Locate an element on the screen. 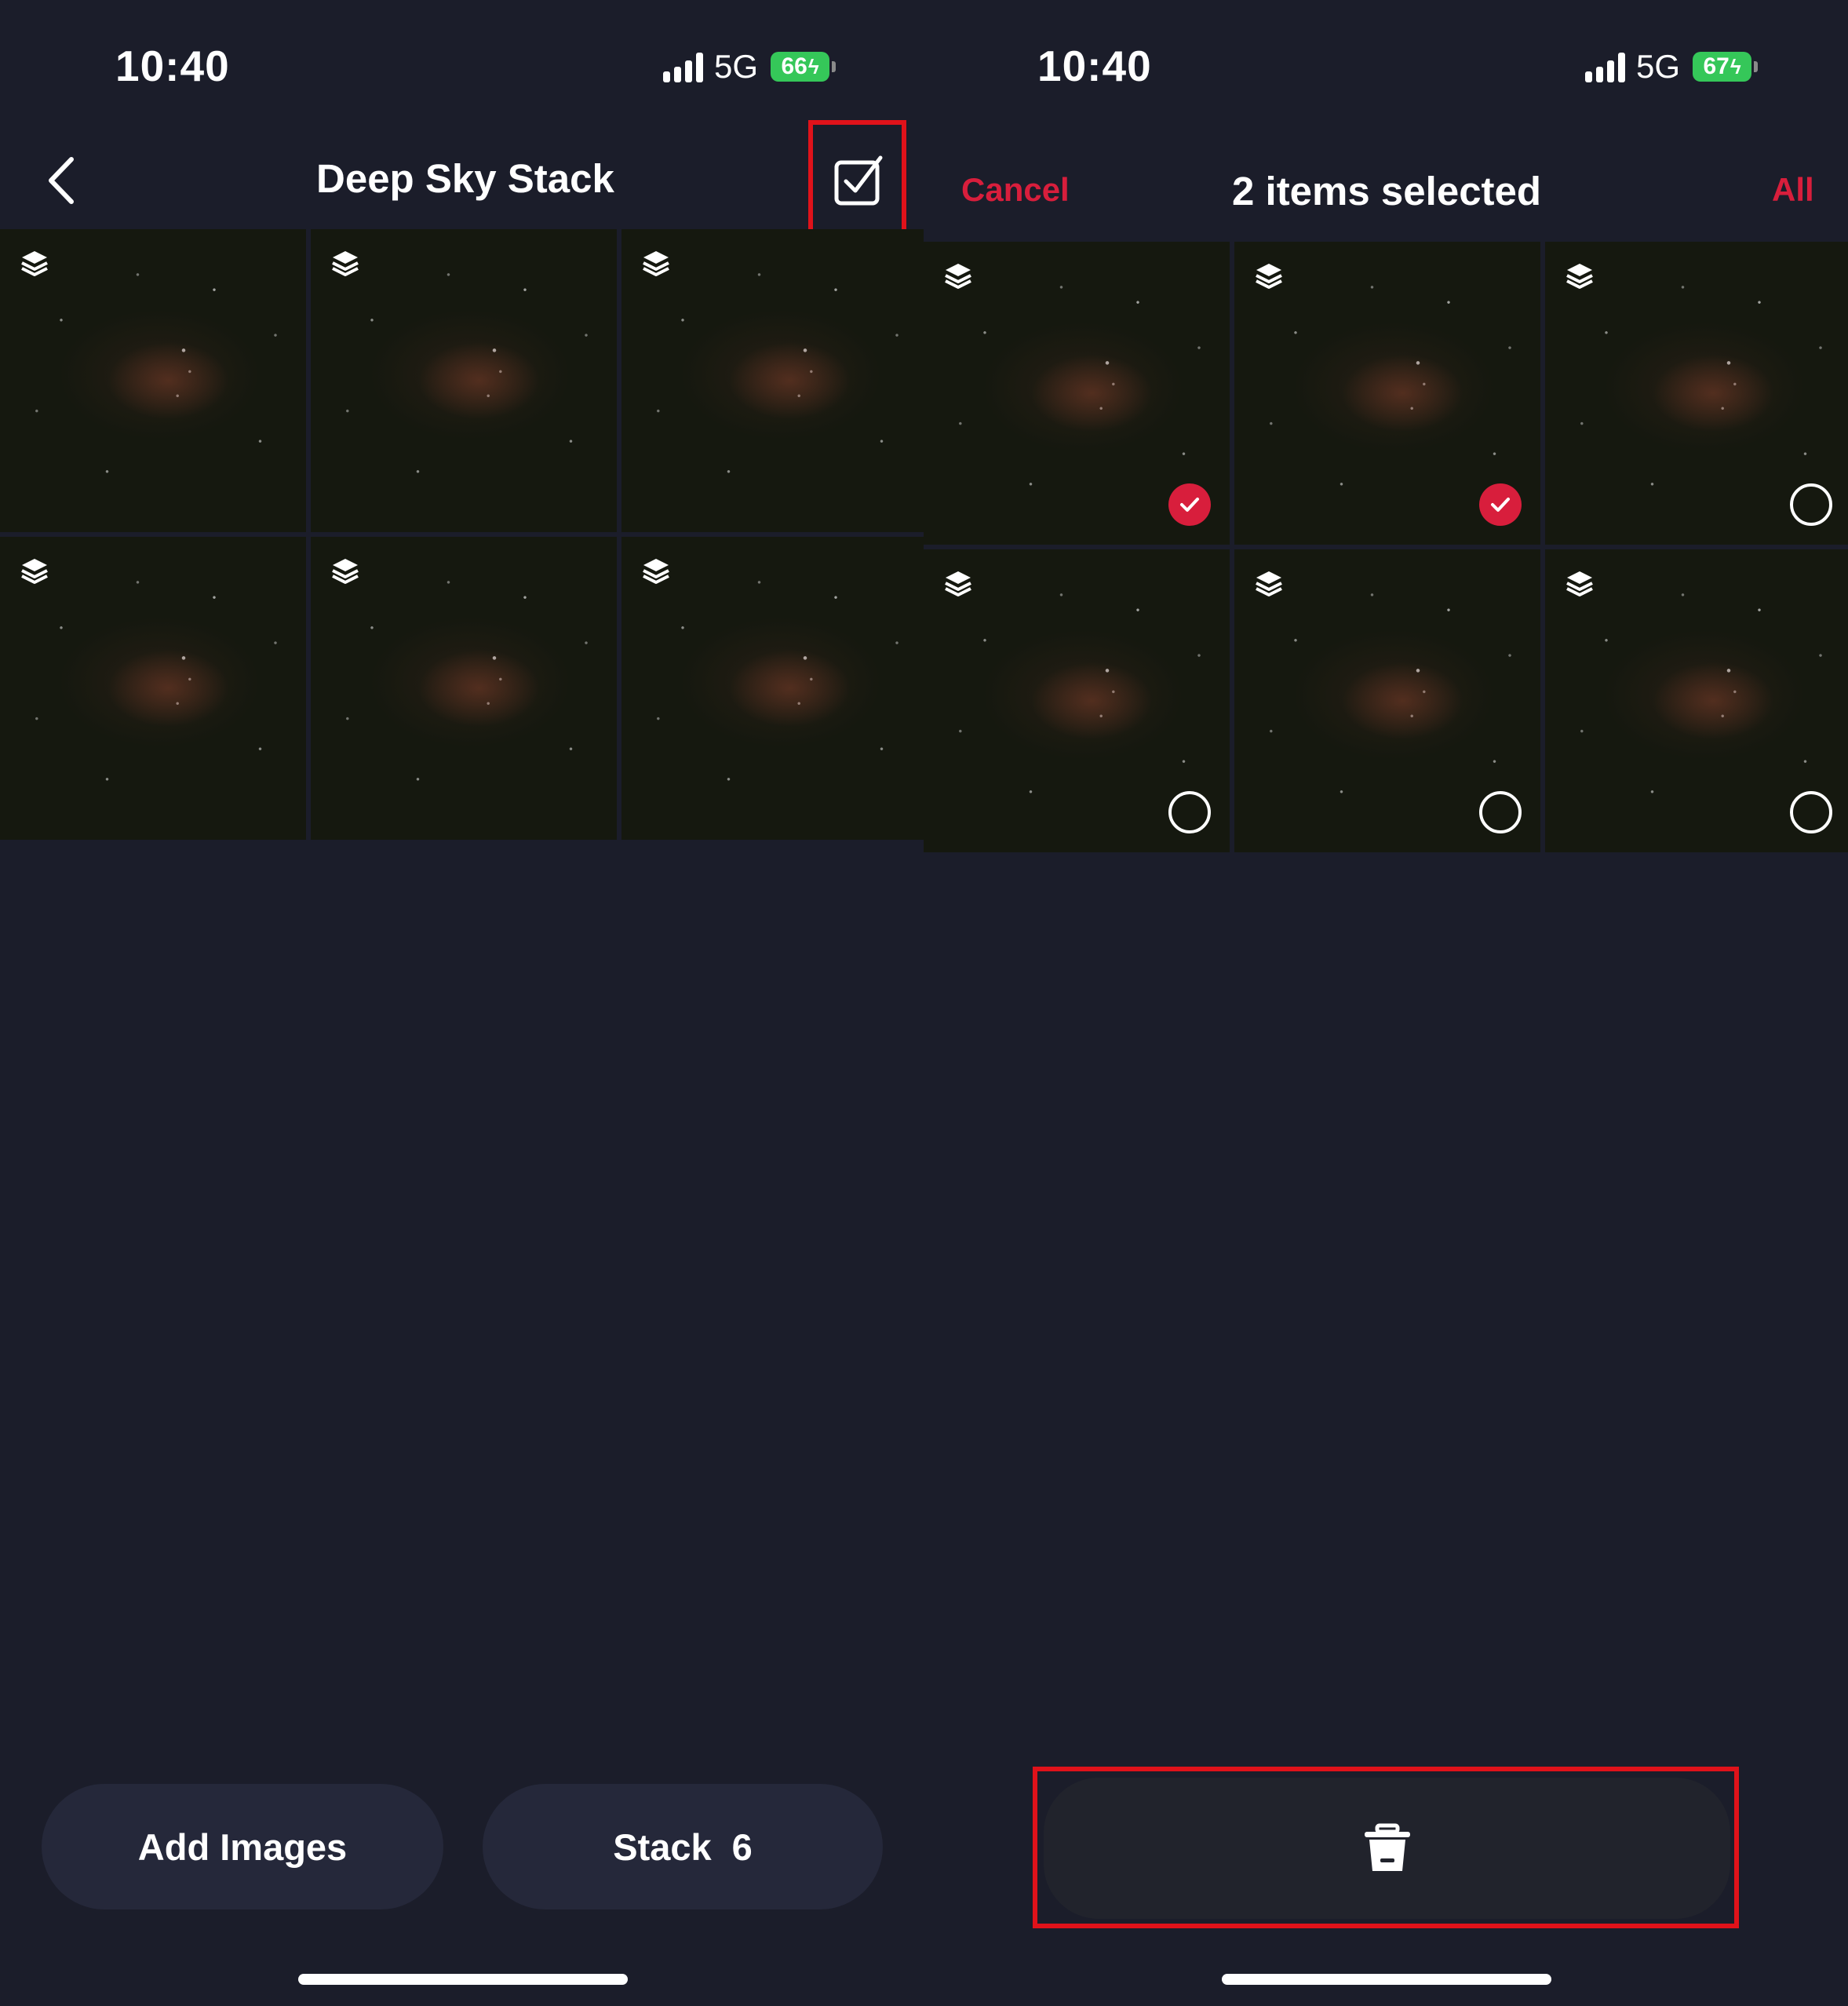 Image resolution: width=1848 pixels, height=2006 pixels. trash-icon is located at coordinates (1387, 1847).